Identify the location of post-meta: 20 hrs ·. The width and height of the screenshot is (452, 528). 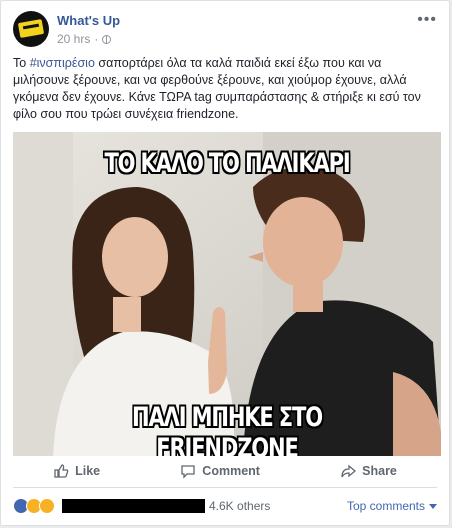
(84, 39).